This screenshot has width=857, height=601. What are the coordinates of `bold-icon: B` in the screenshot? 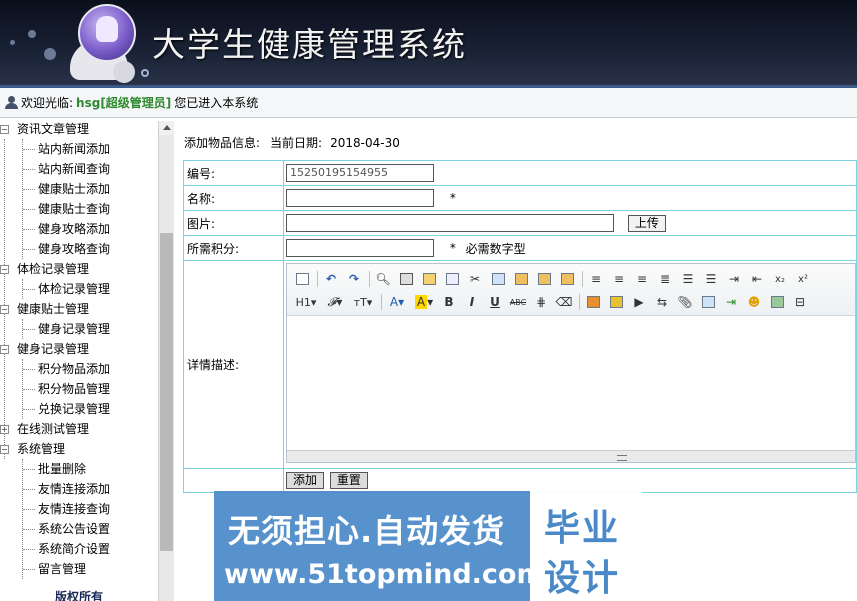 It's located at (449, 302).